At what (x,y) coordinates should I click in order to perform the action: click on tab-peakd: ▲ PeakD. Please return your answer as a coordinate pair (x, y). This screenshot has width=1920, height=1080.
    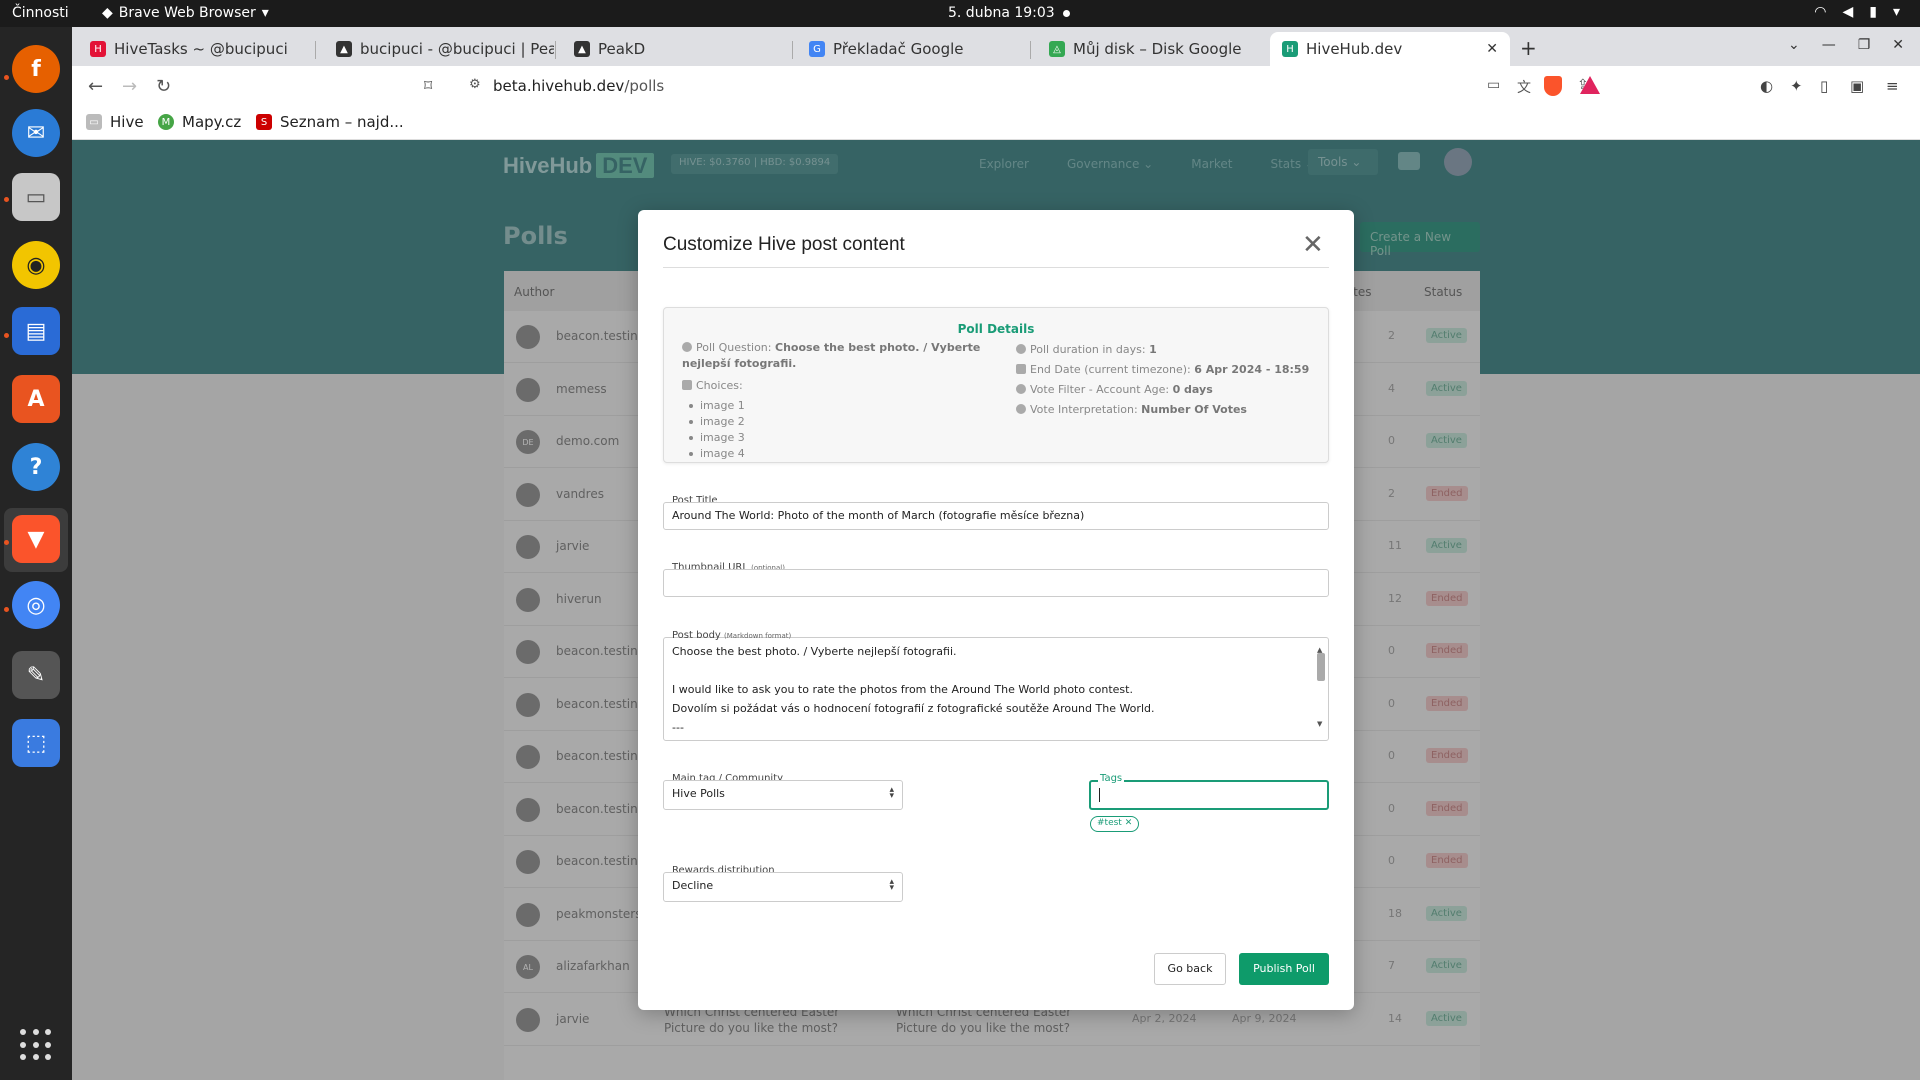
    Looking at the image, I should click on (662, 49).